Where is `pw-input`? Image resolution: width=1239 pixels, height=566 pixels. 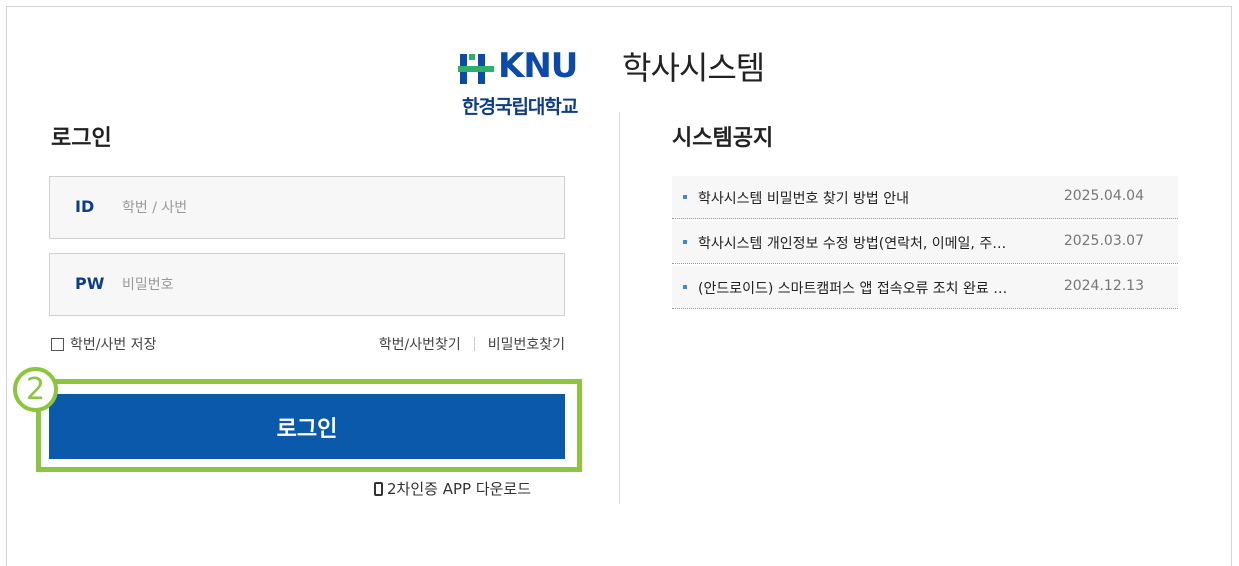
pw-input is located at coordinates (332, 285).